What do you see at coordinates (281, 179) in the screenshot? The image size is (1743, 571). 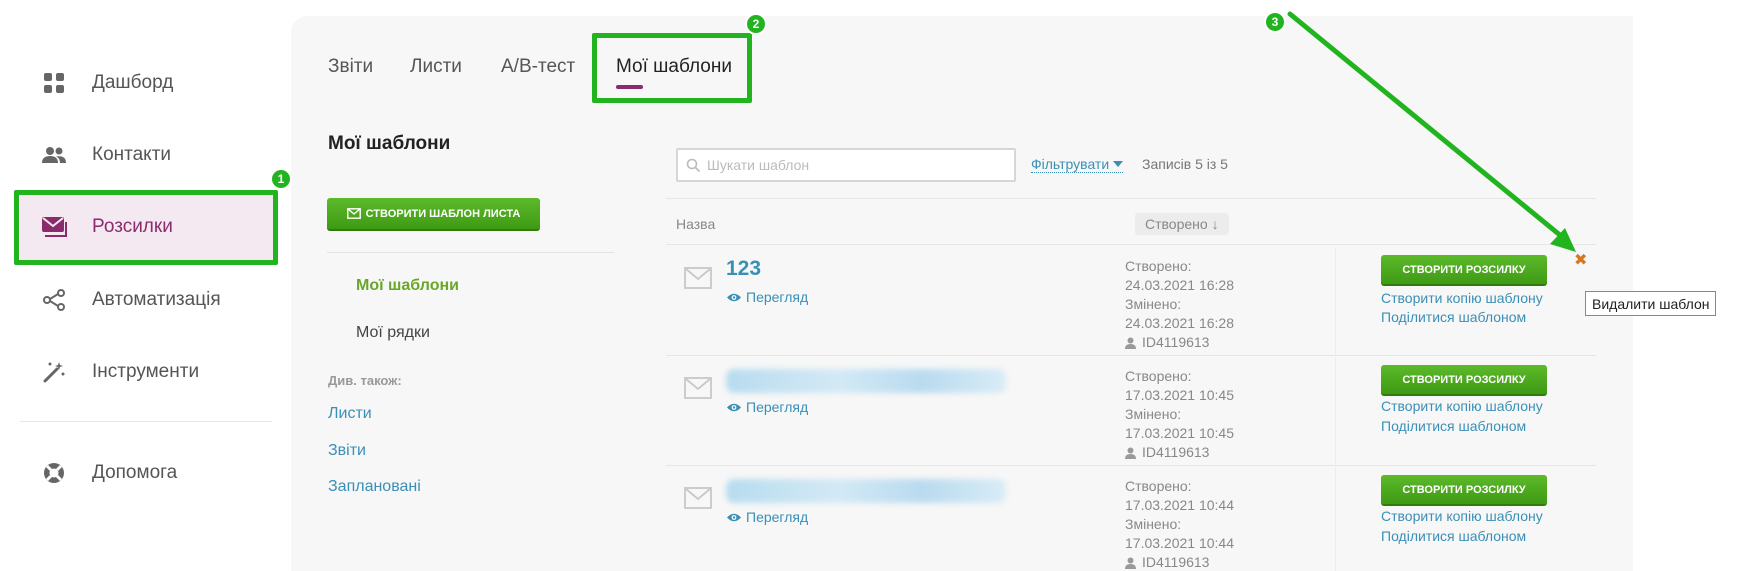 I see `annotation-badge-1: 1` at bounding box center [281, 179].